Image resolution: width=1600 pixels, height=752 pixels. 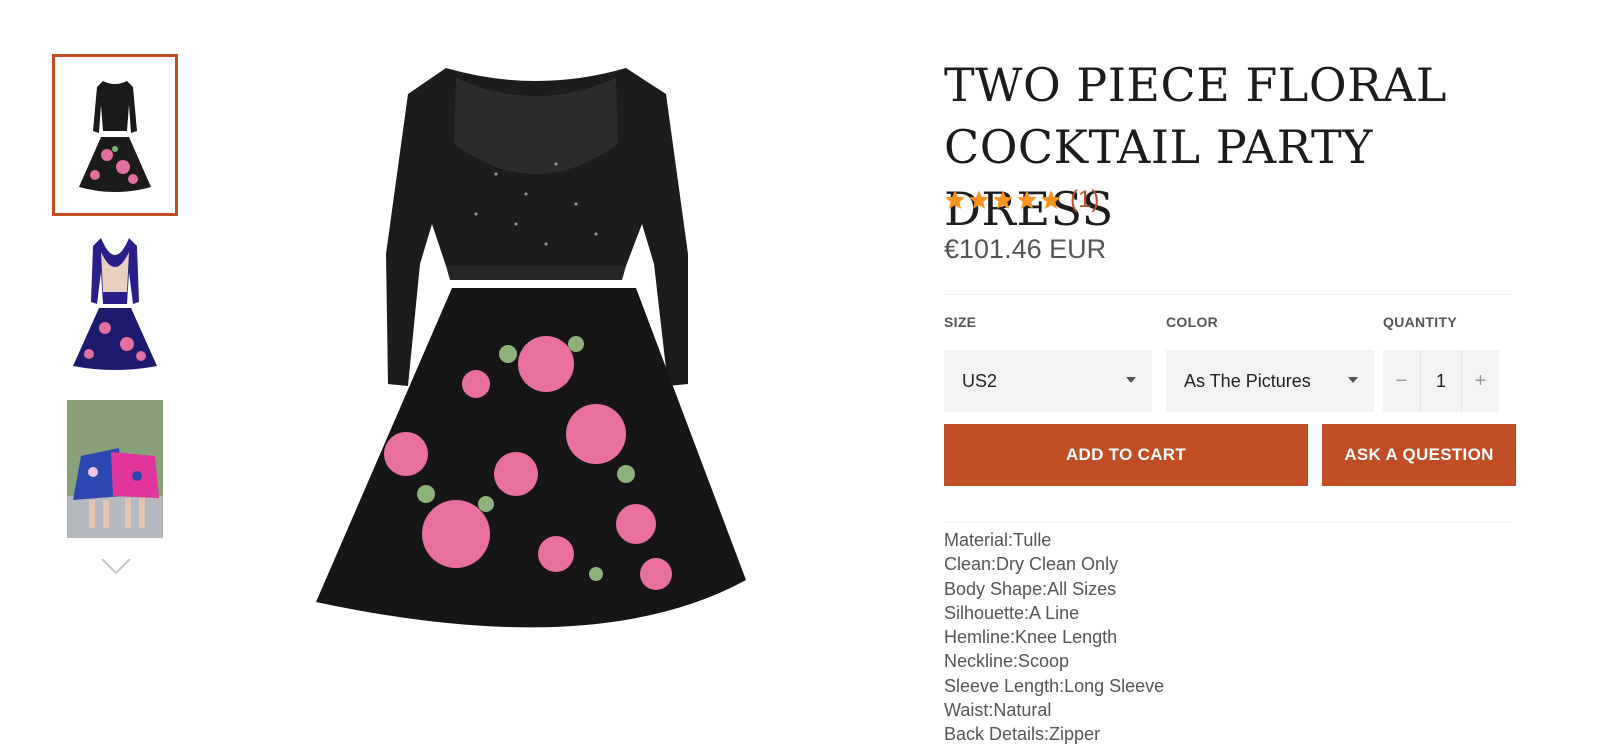 What do you see at coordinates (1054, 685) in the screenshot?
I see `detail-line: Sleeve Length:Long Sleeve` at bounding box center [1054, 685].